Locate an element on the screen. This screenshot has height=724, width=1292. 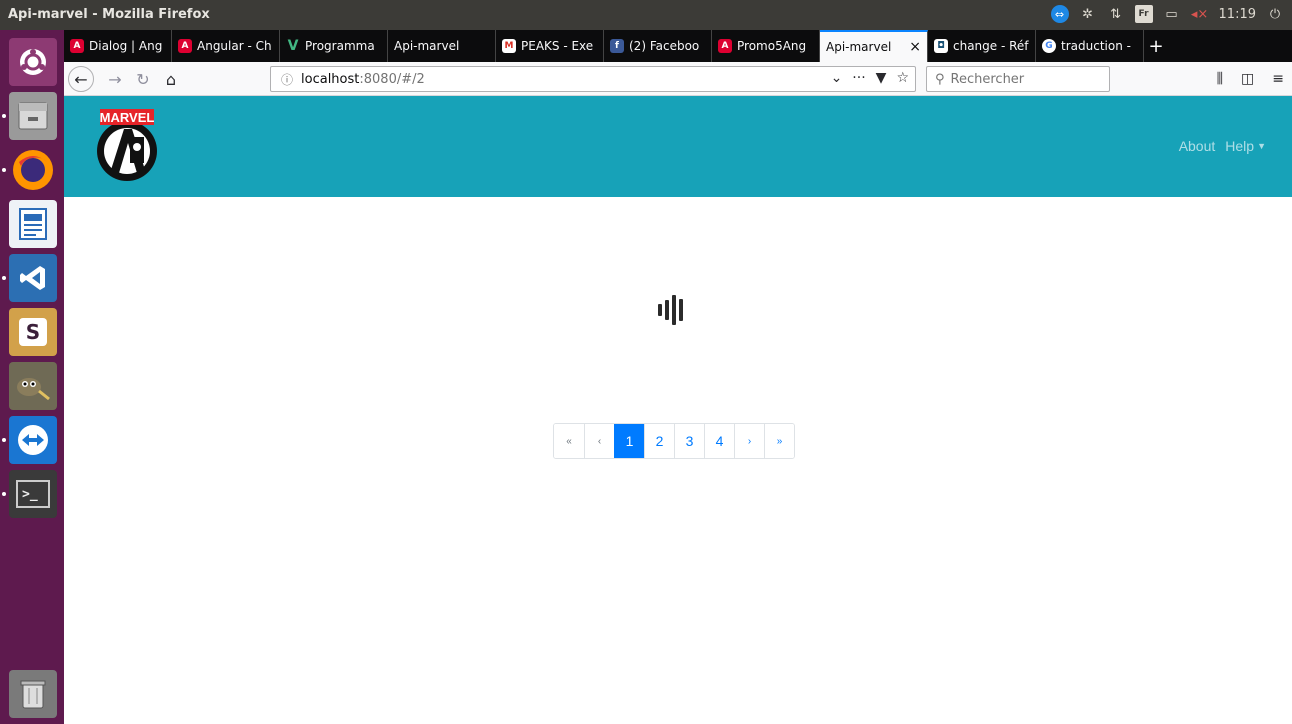
files-icon is located at coordinates (33, 116).